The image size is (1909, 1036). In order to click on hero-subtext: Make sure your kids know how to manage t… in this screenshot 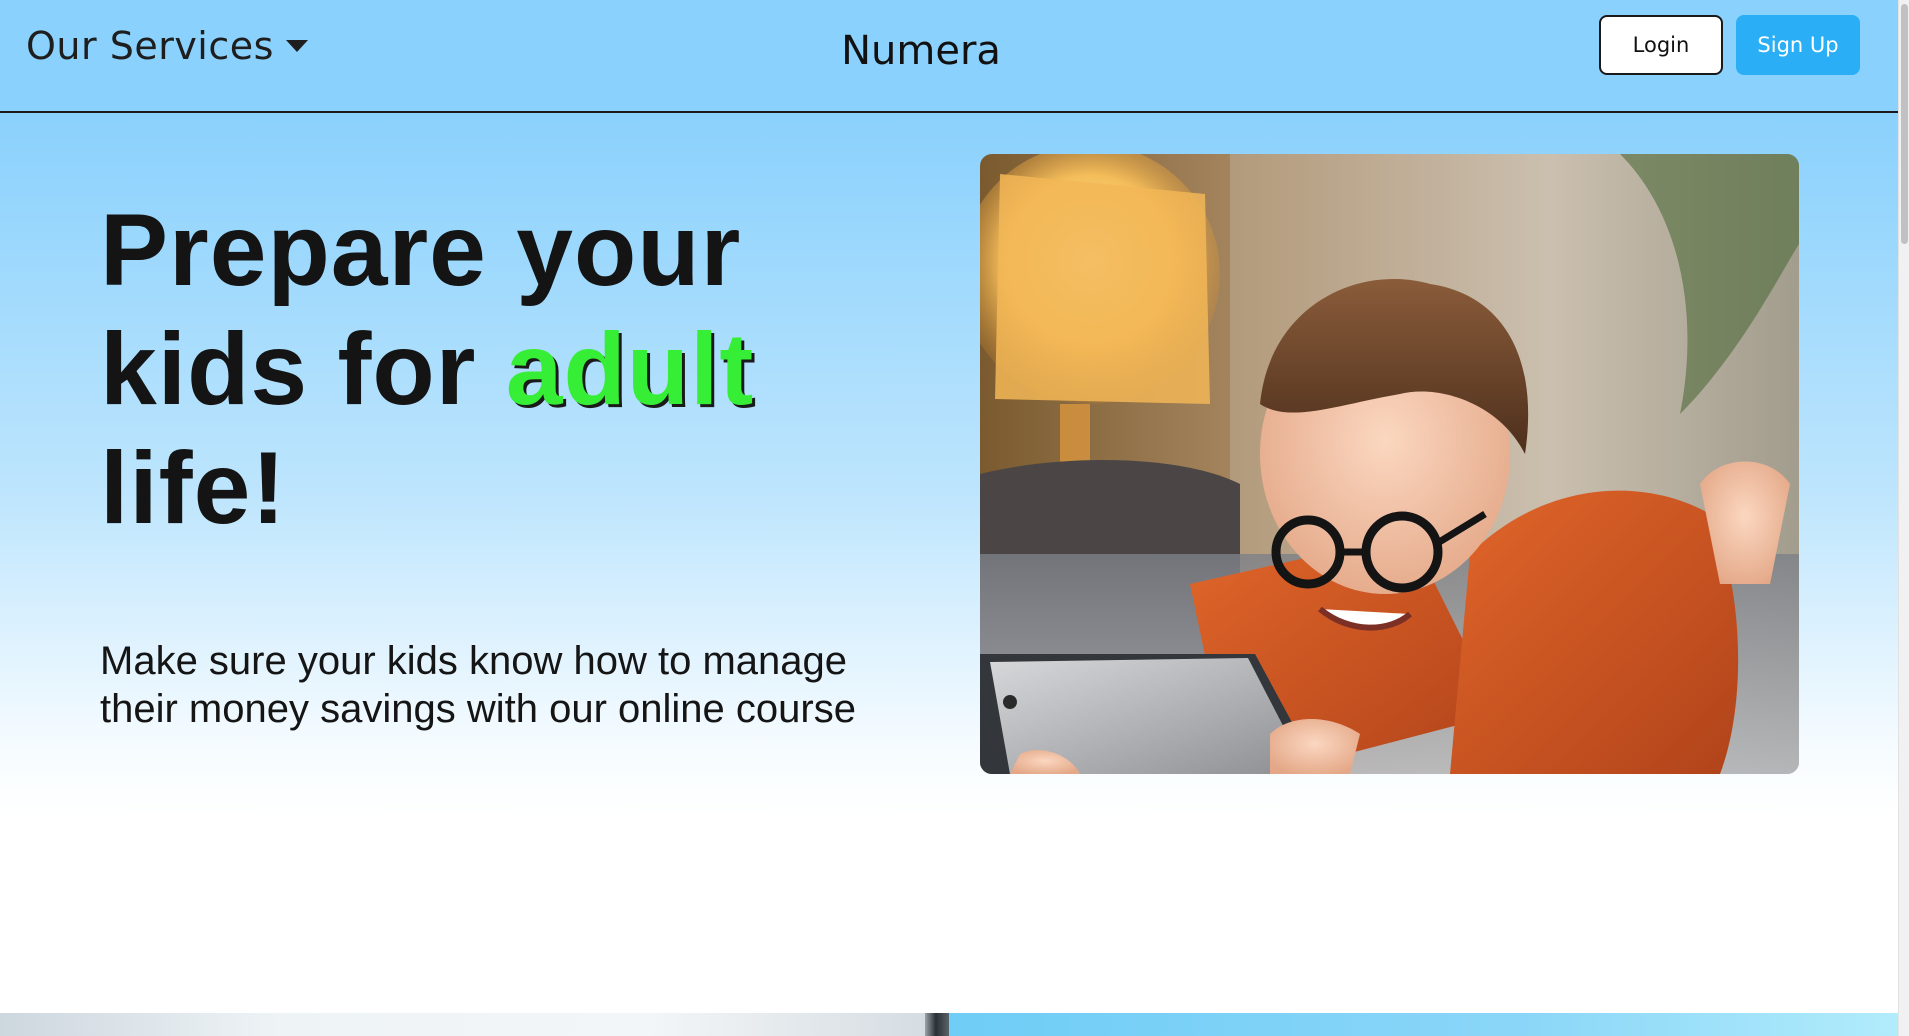, I will do `click(478, 685)`.